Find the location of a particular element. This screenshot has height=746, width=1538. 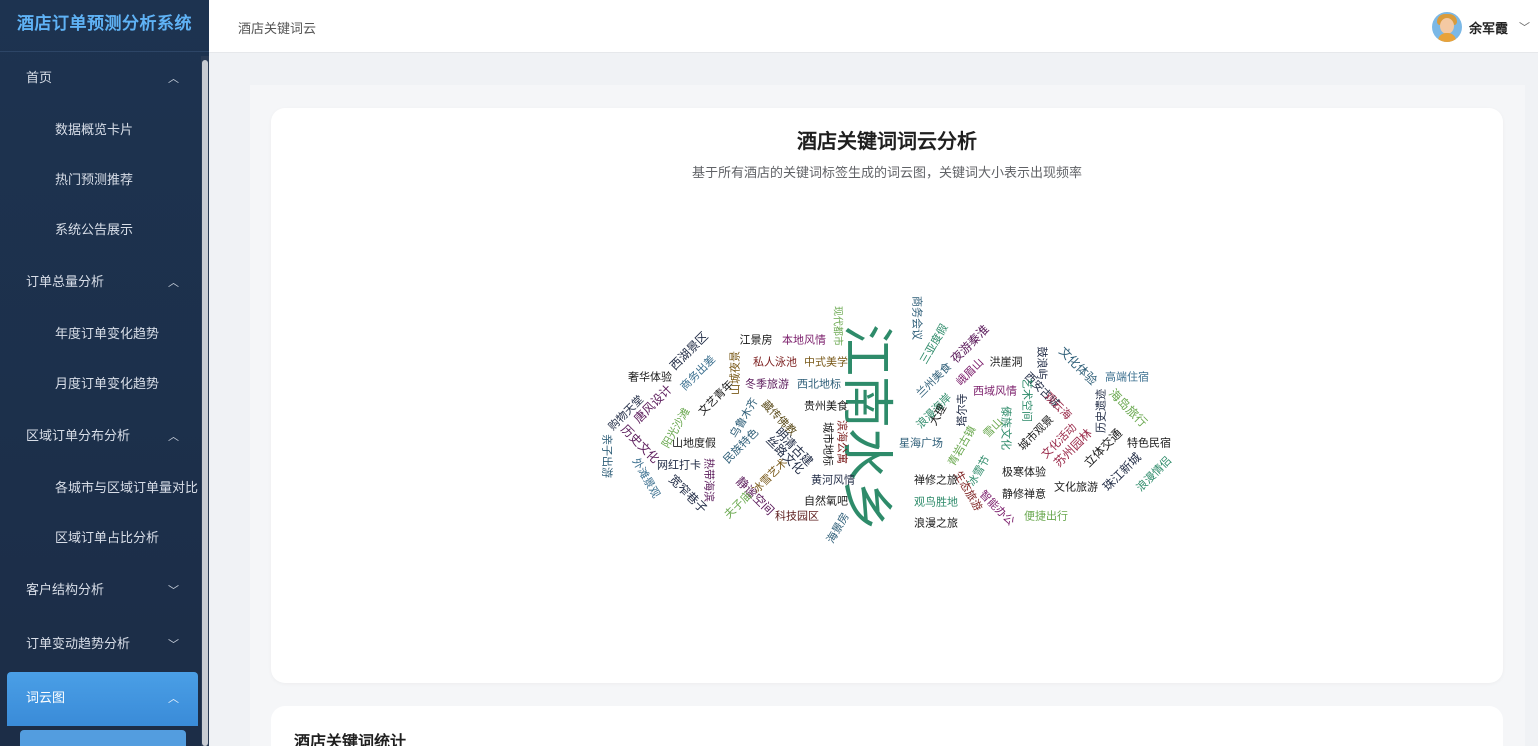

word-cloud-term: 星海广场 is located at coordinates (921, 443).